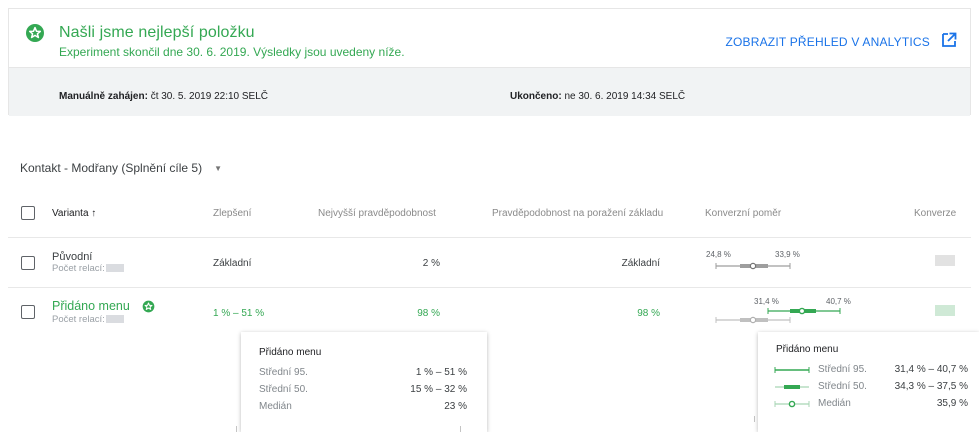 The height and width of the screenshot is (432, 979). I want to click on open-in-new-icon, so click(949, 40).